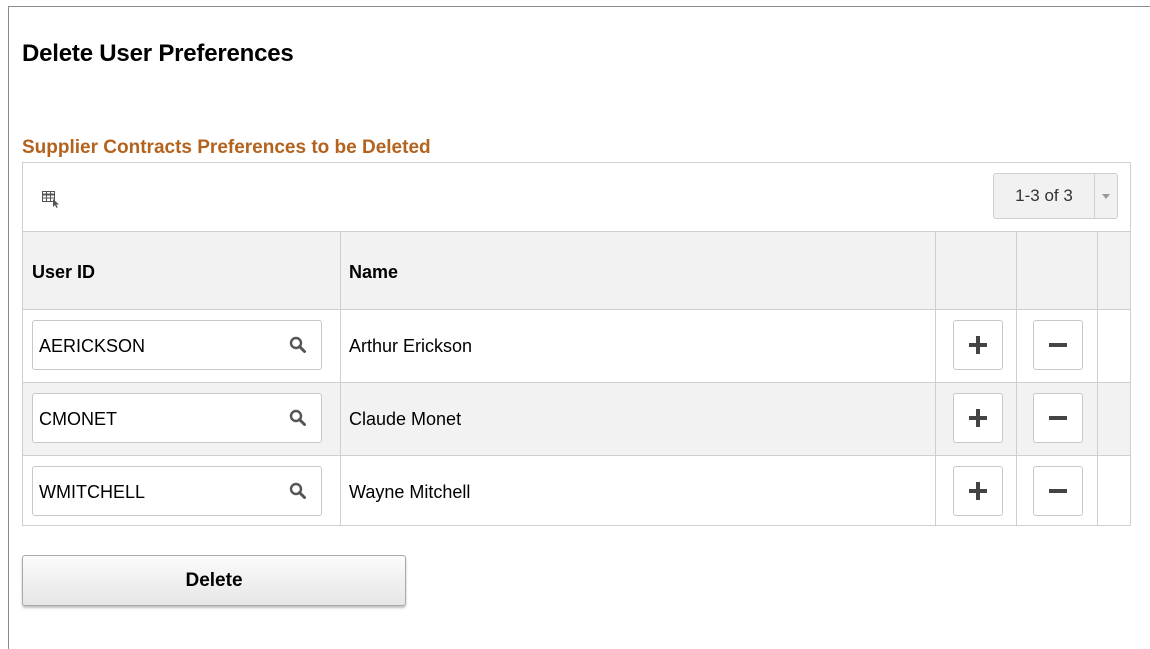  Describe the element at coordinates (51, 199) in the screenshot. I see `grid-personalize-icon` at that location.